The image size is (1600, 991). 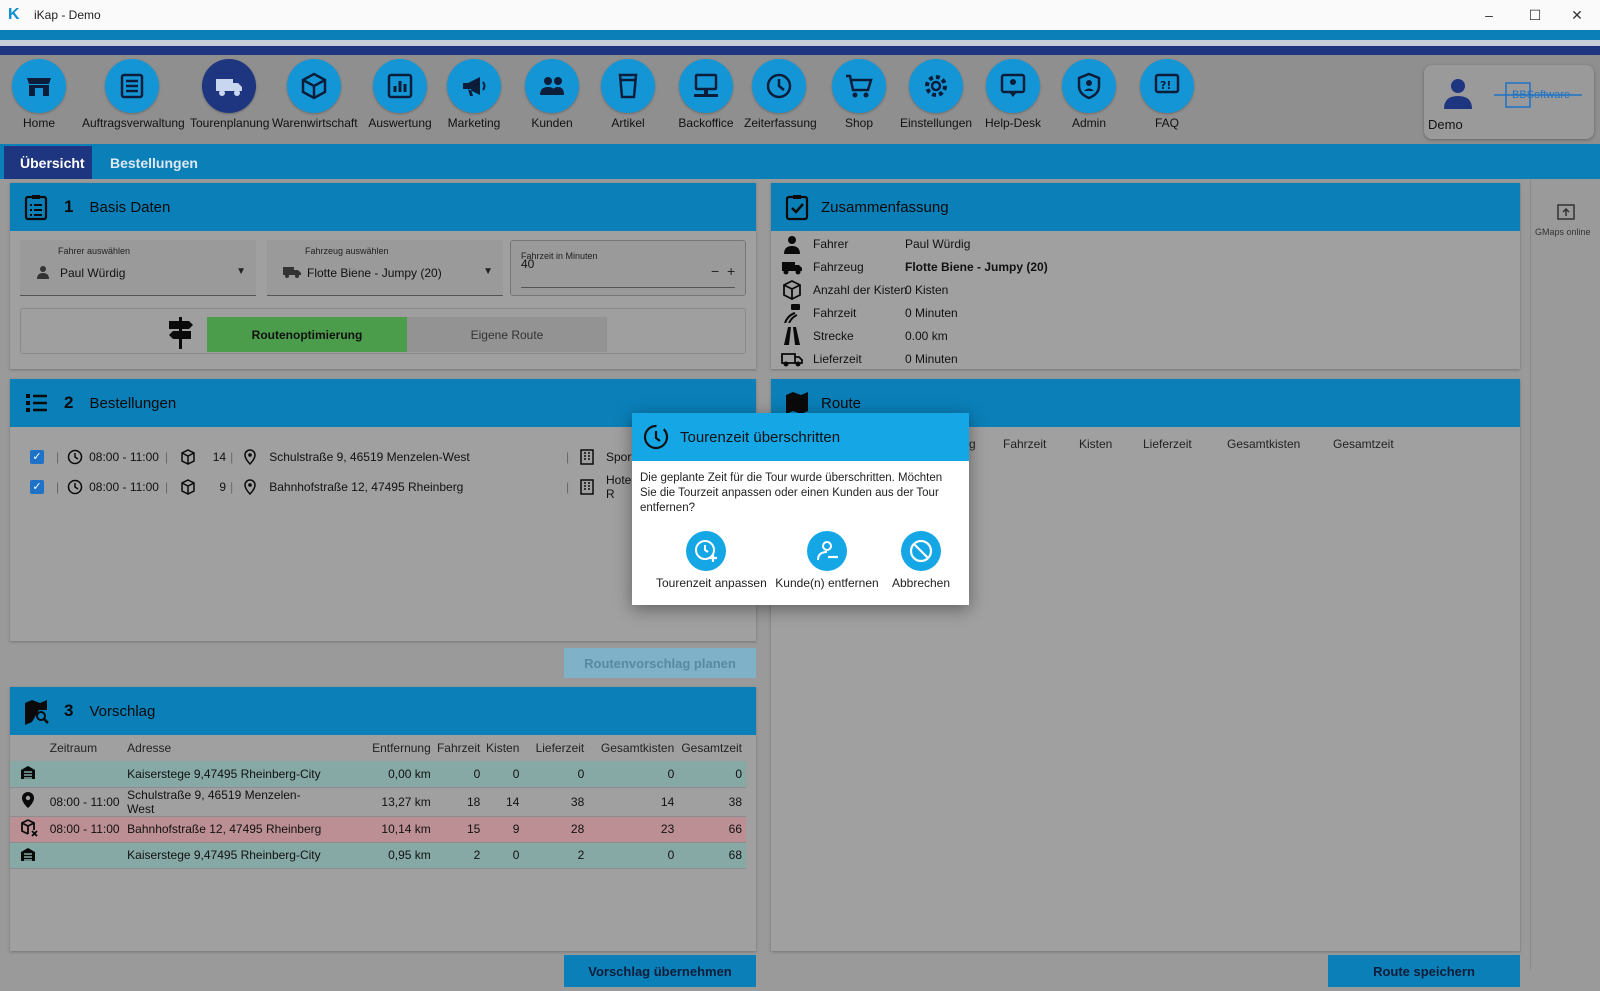 I want to click on accept-suggestion-button: Vorschlag übernehmen, so click(x=660, y=971).